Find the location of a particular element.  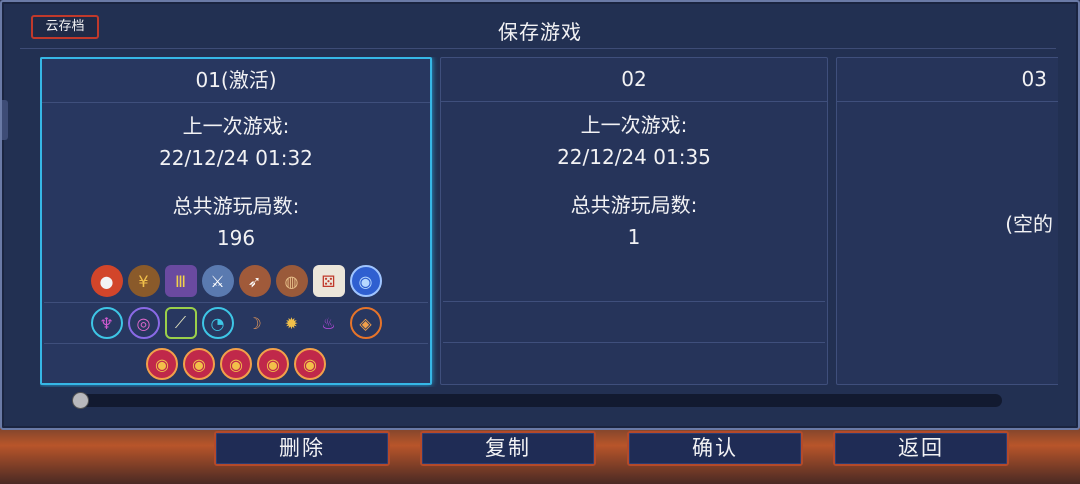

back-button: 返回 is located at coordinates (921, 448).